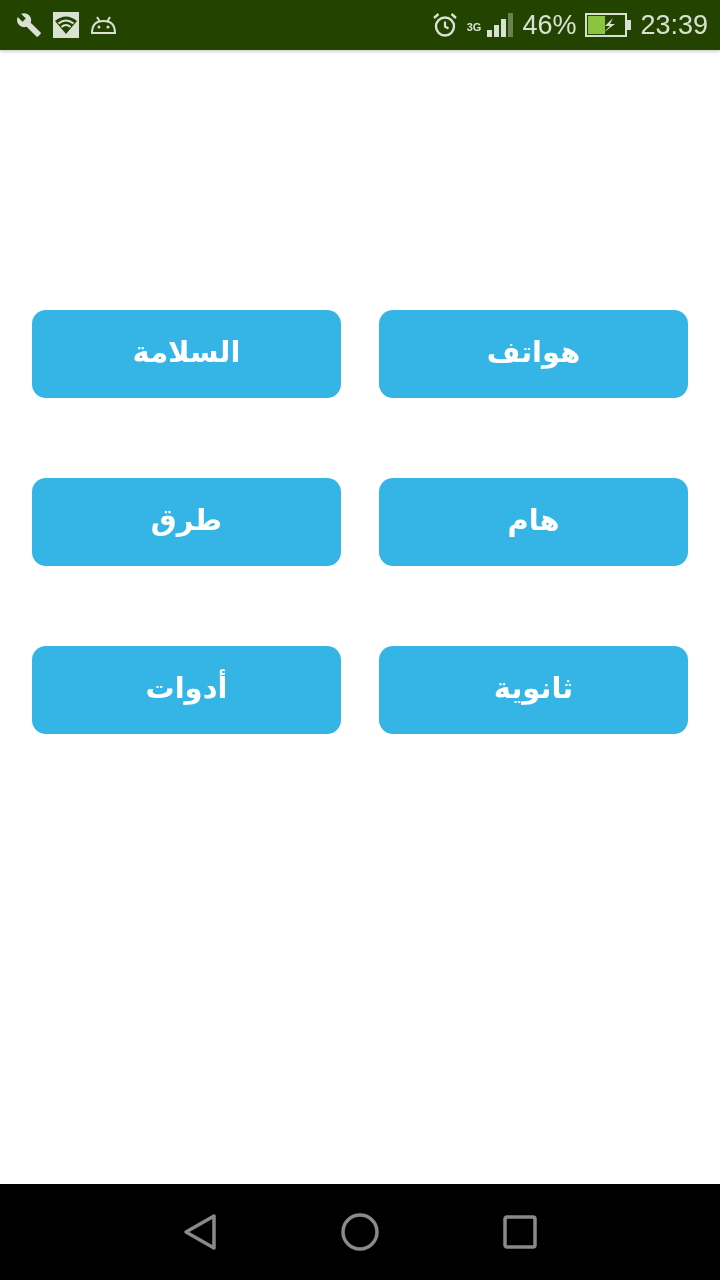  I want to click on category-button: ثانوية, so click(533, 690).